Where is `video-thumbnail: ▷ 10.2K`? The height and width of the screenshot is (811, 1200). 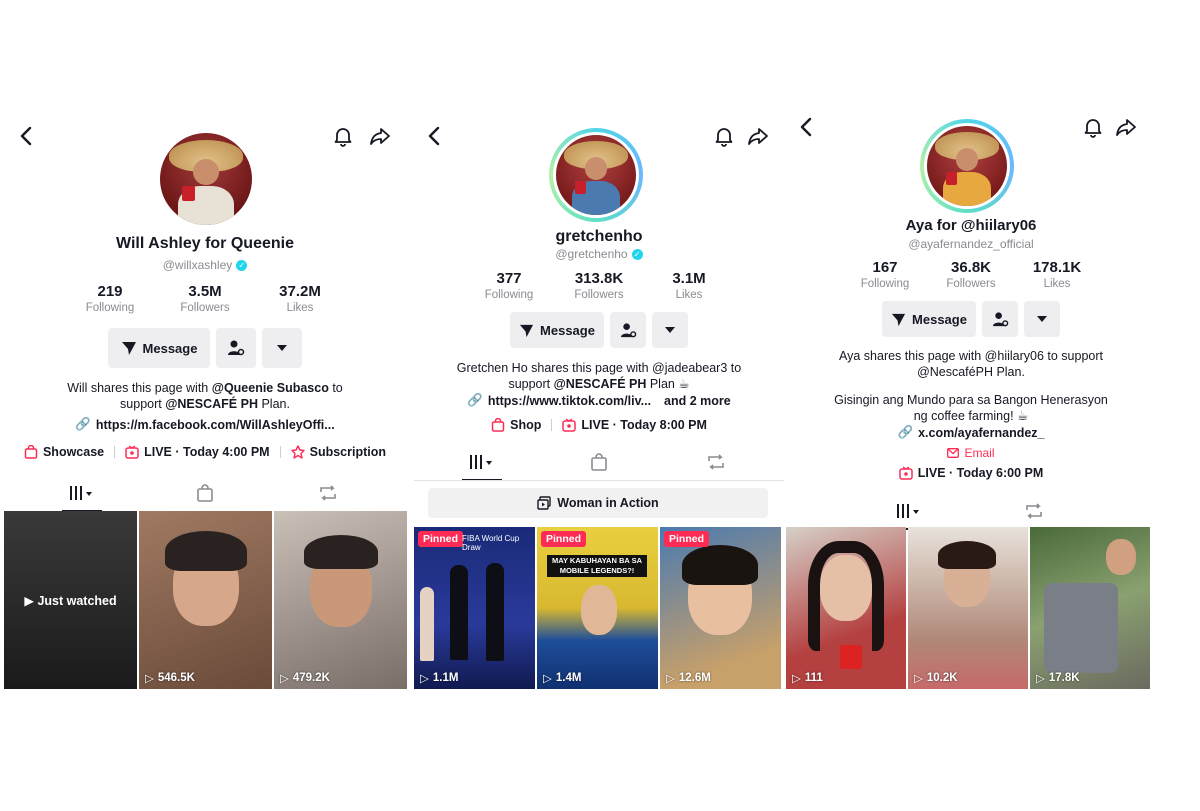
video-thumbnail: ▷ 10.2K is located at coordinates (968, 608).